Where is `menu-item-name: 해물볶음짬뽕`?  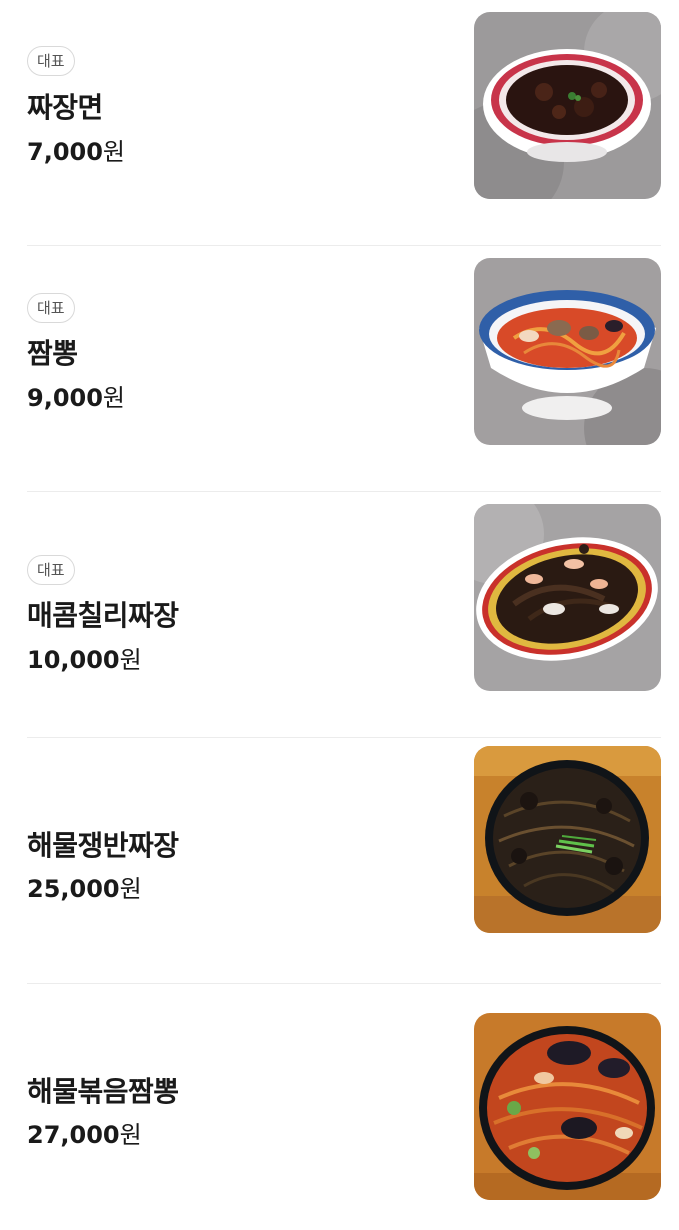
menu-item-name: 해물볶음짬뽕 is located at coordinates (103, 1091).